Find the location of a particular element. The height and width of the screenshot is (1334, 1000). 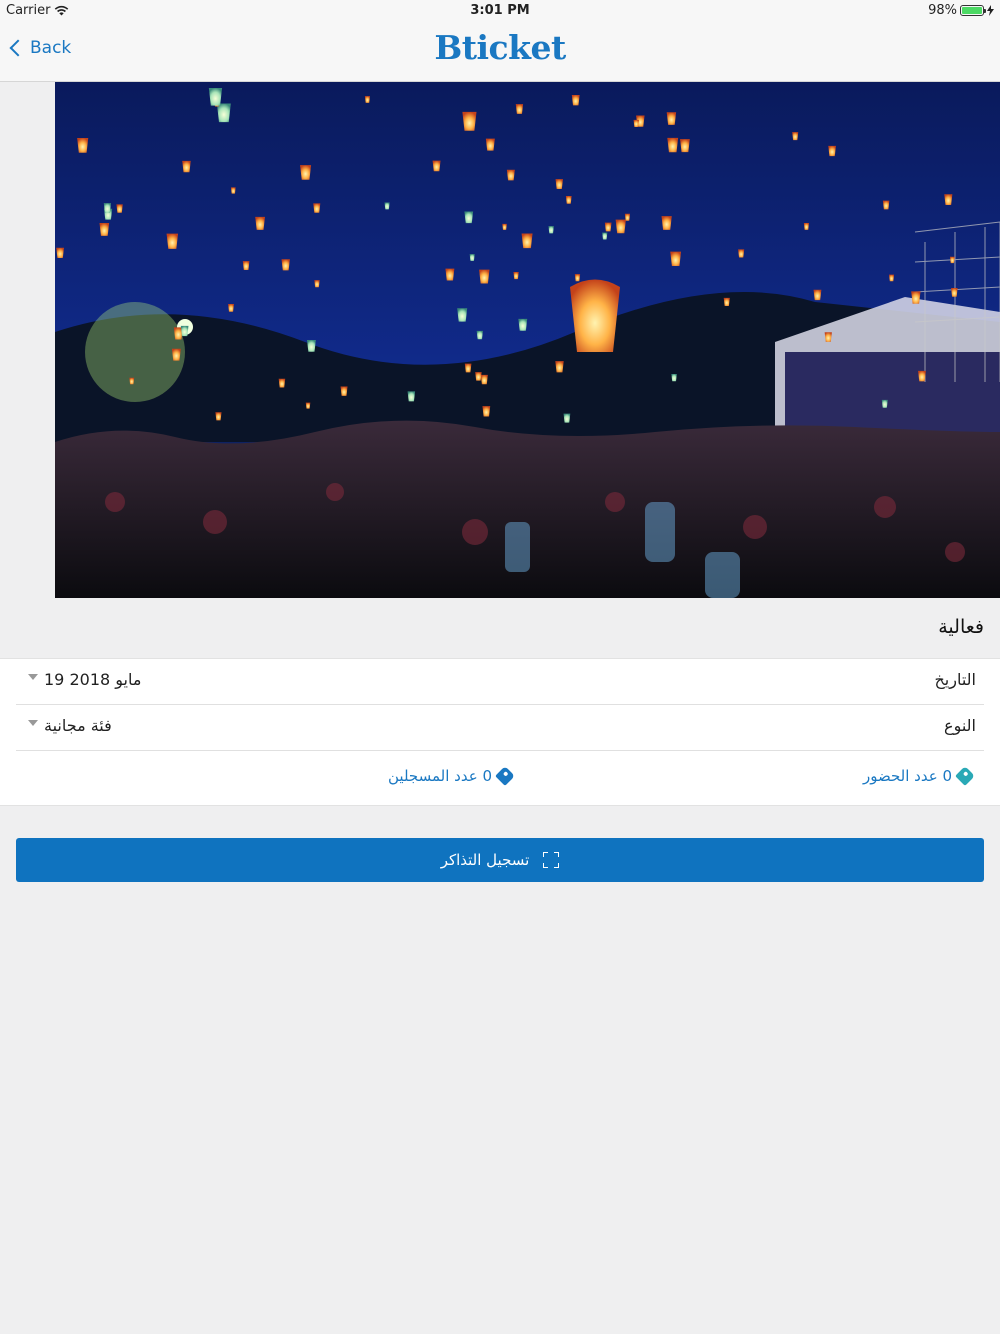

event-title: فعالية is located at coordinates (961, 627).